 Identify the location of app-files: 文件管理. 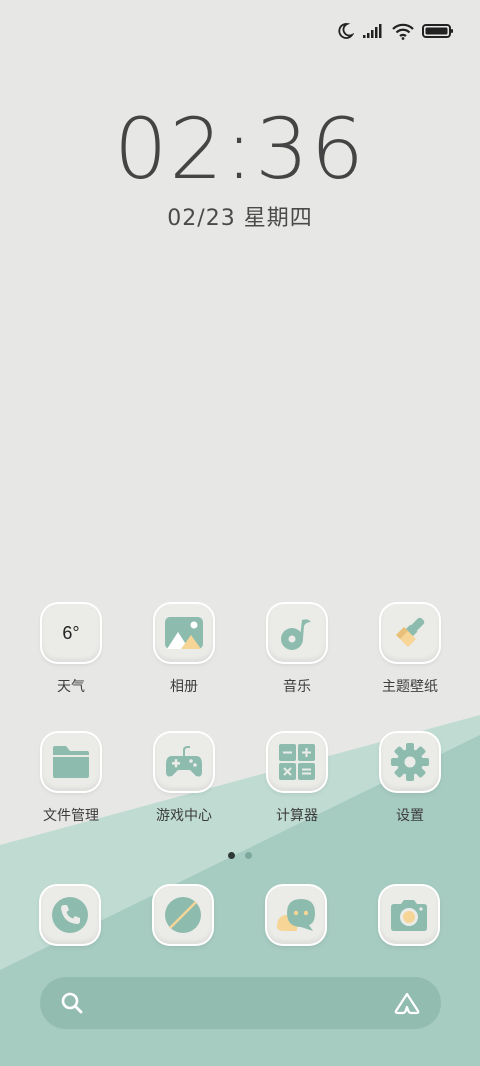
(71, 779).